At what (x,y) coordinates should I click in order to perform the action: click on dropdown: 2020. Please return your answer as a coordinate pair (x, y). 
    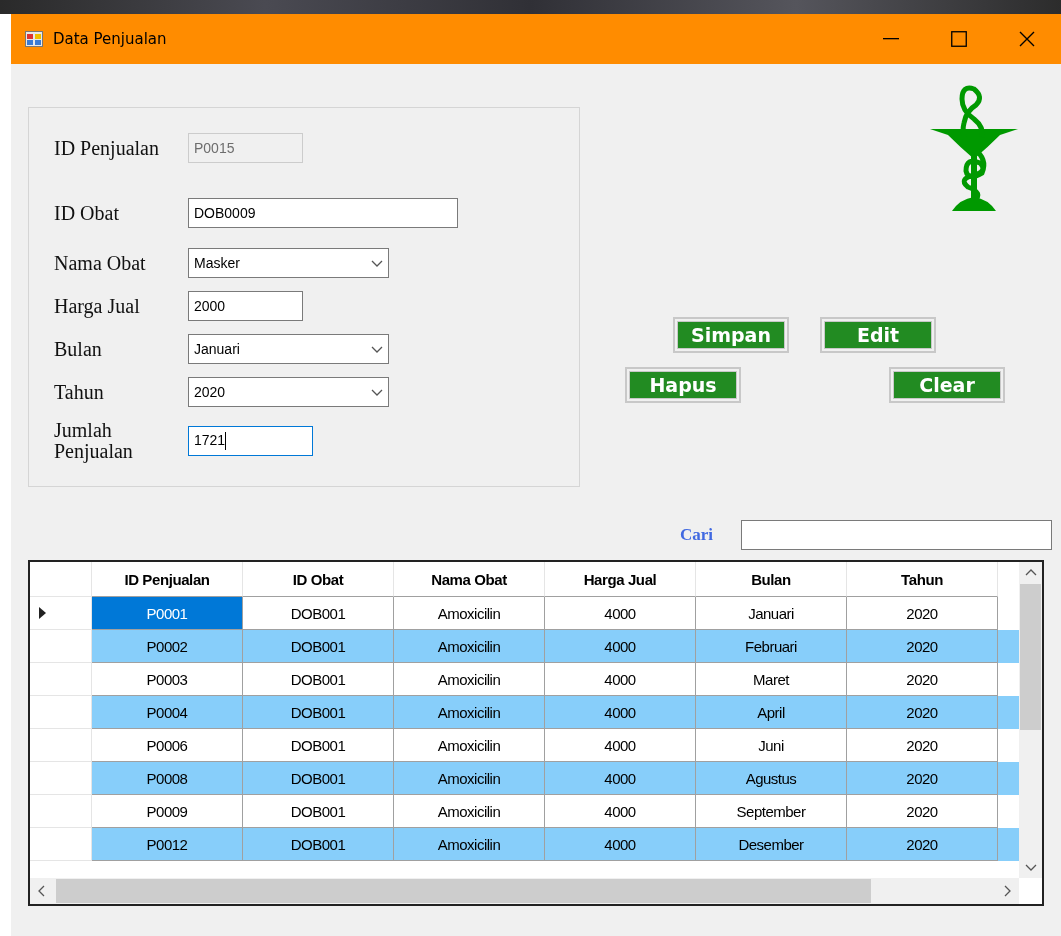
    Looking at the image, I should click on (288, 392).